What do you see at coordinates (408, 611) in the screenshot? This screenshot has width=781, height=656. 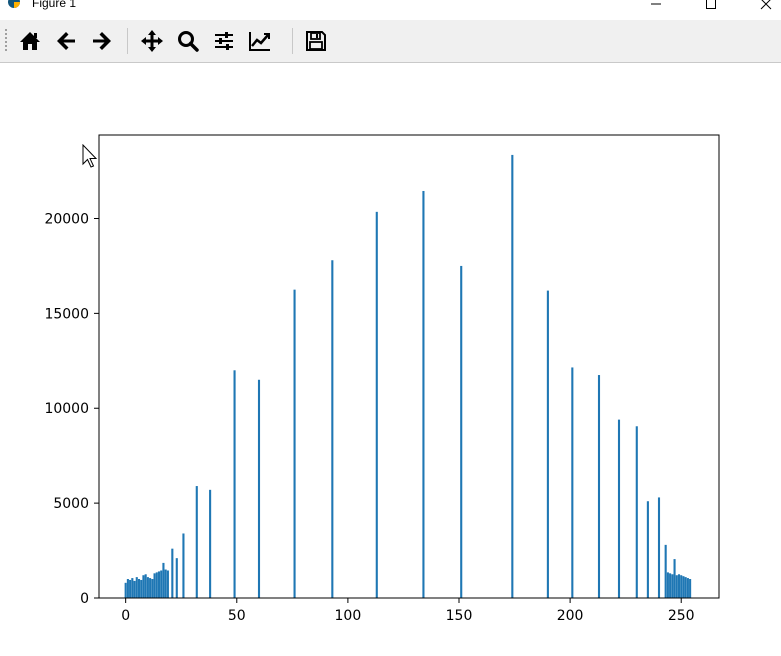 I see `x-axis: 0 50 100 150 200 250` at bounding box center [408, 611].